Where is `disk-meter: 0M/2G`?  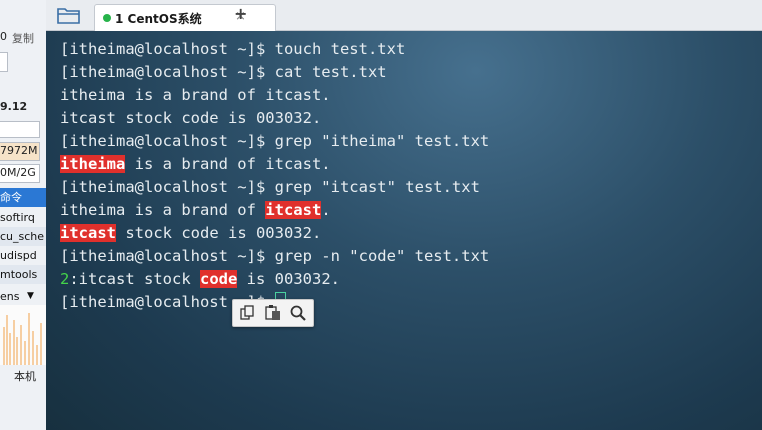
disk-meter: 0M/2G is located at coordinates (20, 173).